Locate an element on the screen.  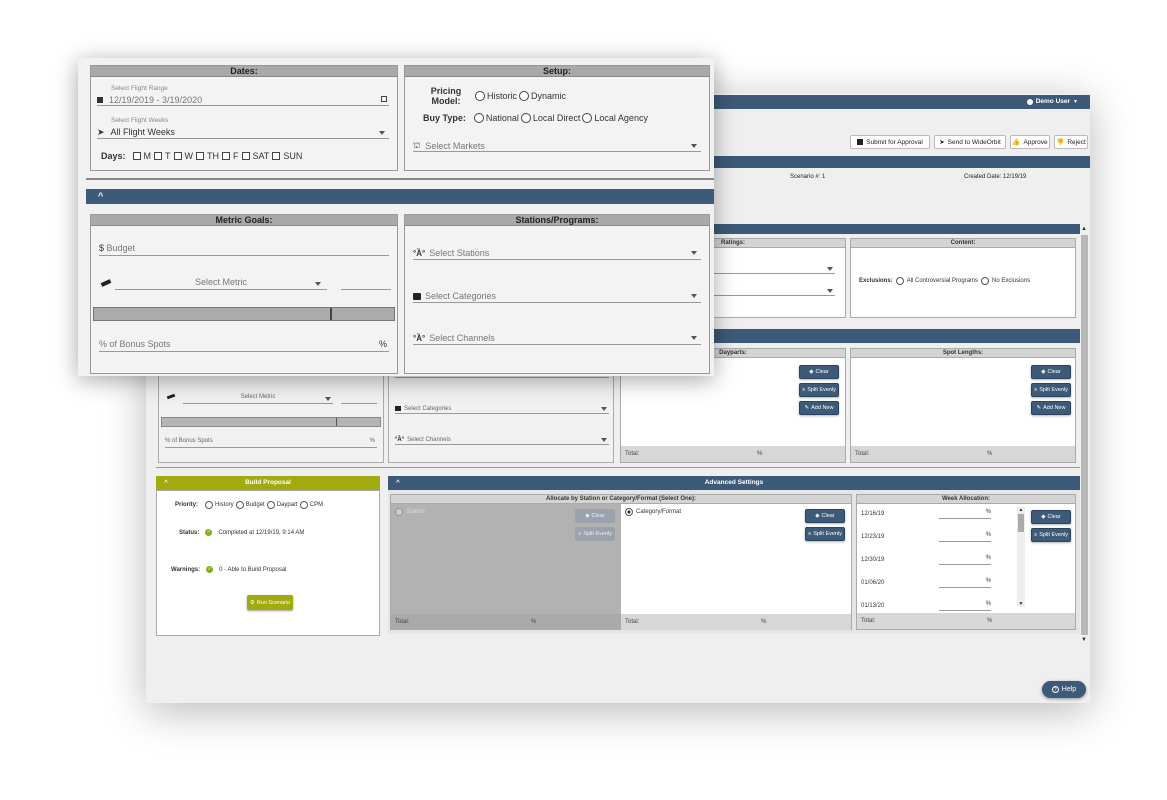
station-footer: Total:% is located at coordinates (506, 622).